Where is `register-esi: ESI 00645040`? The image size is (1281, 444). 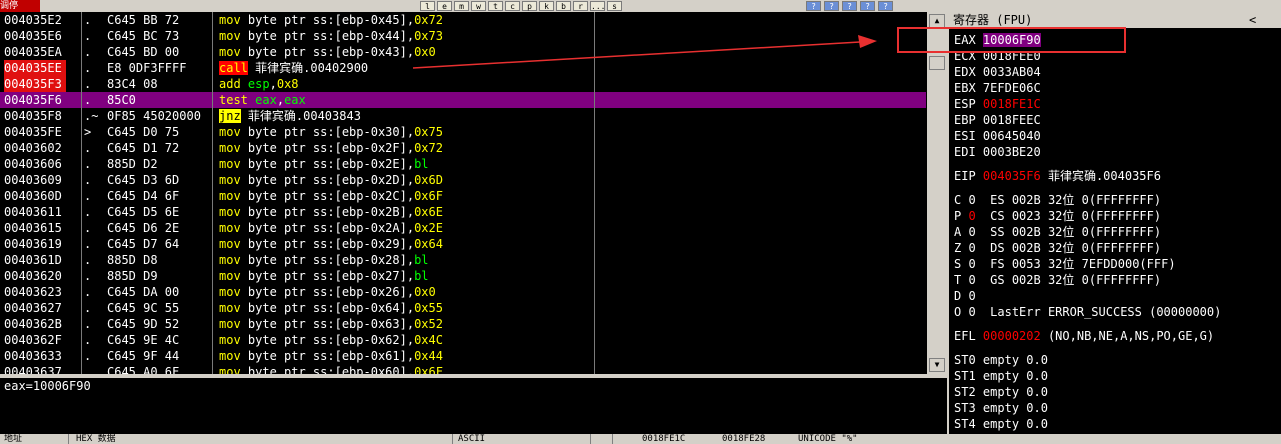
register-esi: ESI 00645040 is located at coordinates (997, 136).